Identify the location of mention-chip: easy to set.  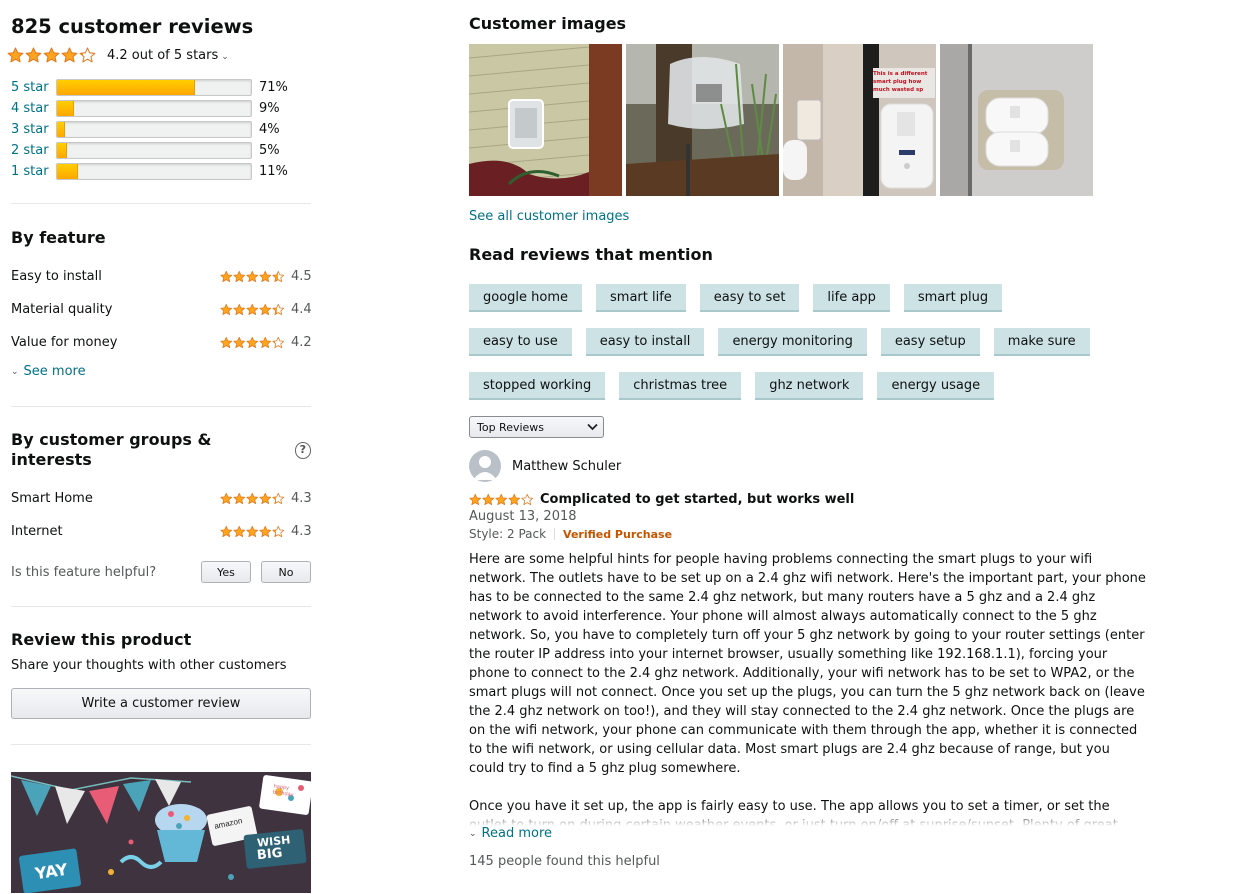
(749, 298).